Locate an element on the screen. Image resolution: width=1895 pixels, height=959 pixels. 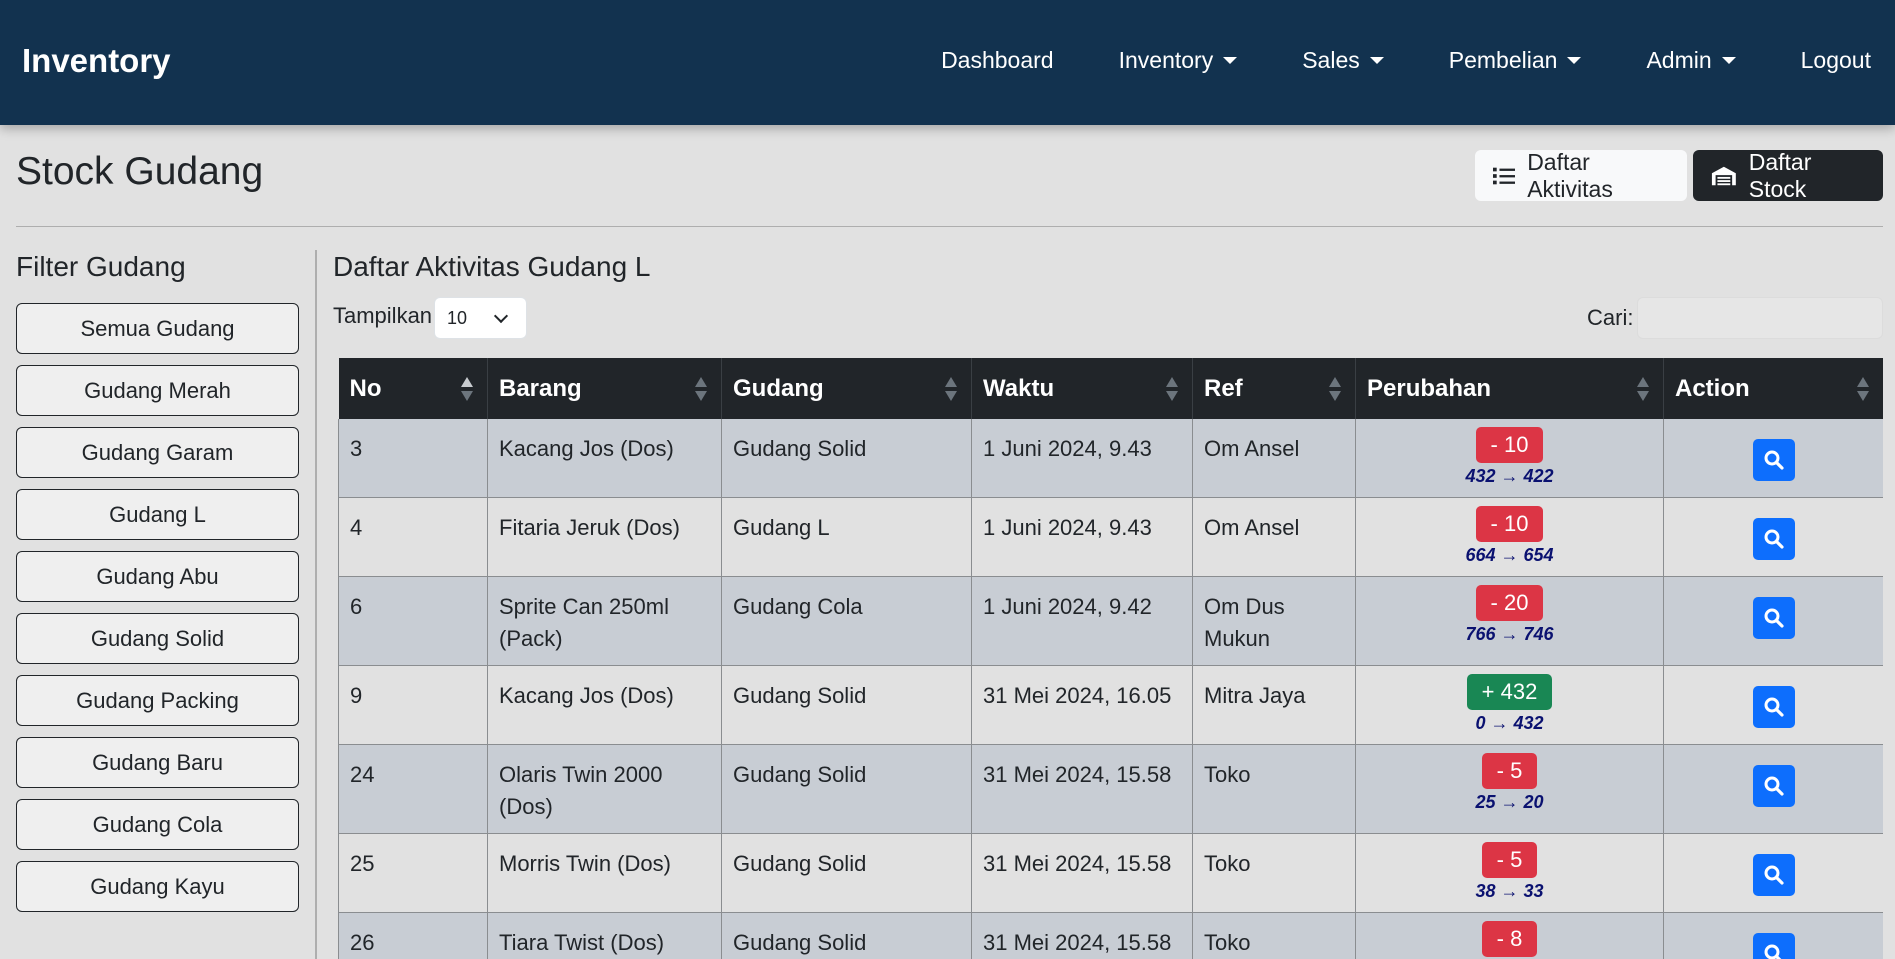
cell-barang: Kacang Jos (Dos) is located at coordinates (604, 458).